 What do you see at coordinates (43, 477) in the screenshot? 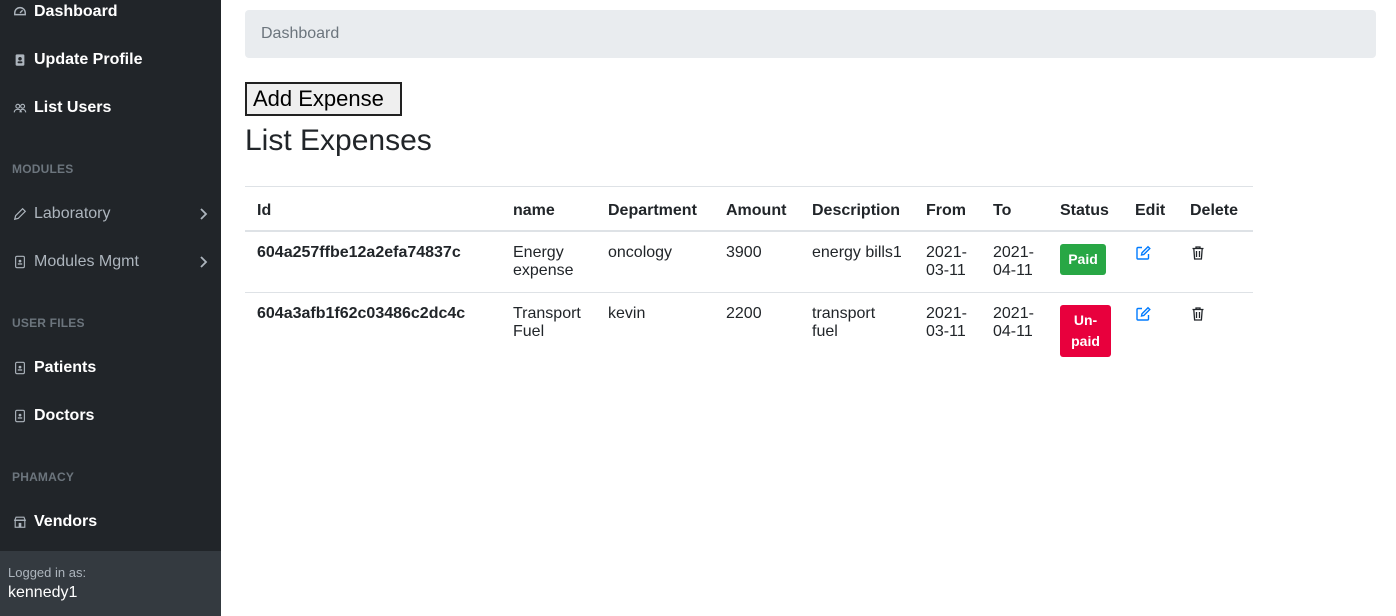
I see `section-heading-pharmacy: PHAMACY` at bounding box center [43, 477].